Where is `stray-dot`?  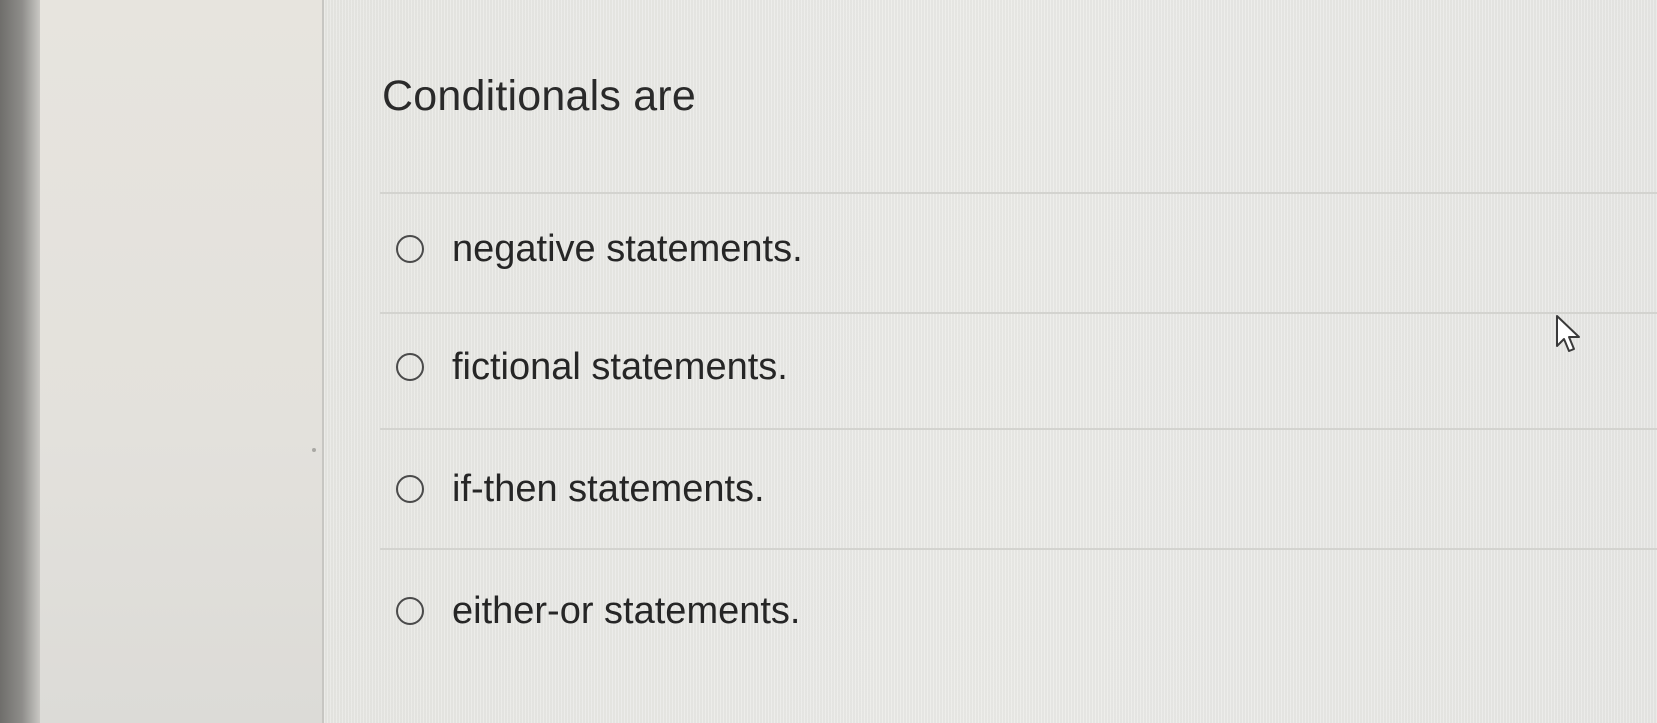
stray-dot is located at coordinates (314, 450).